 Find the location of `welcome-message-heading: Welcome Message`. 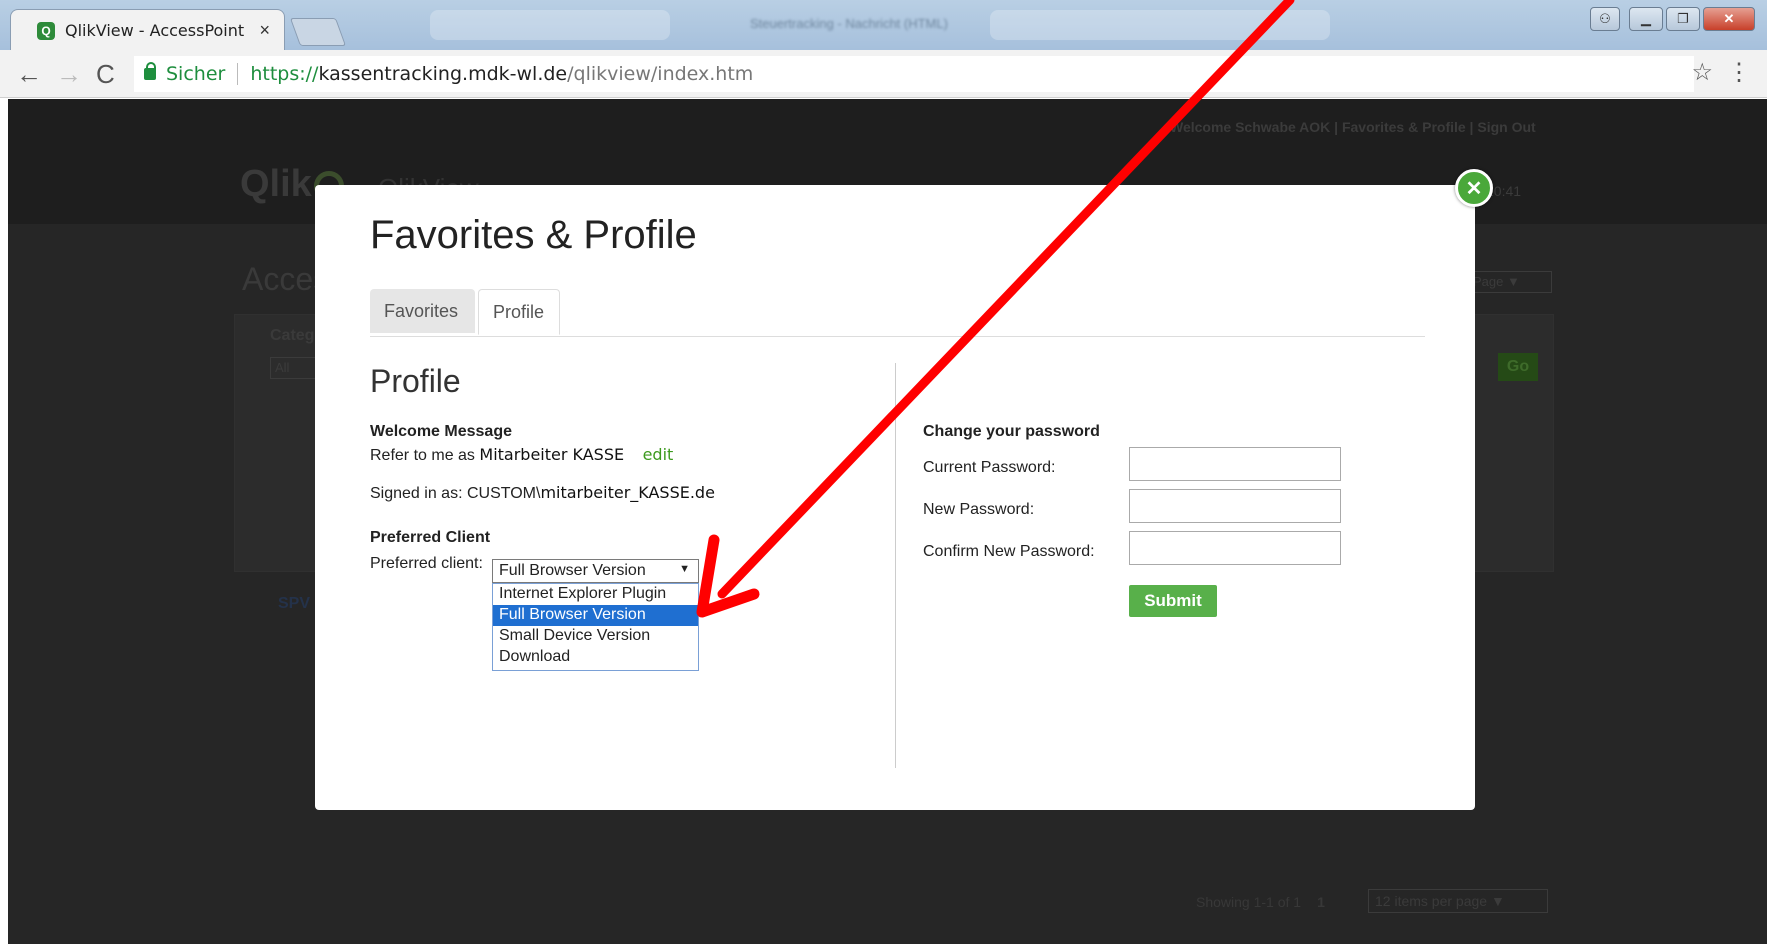

welcome-message-heading: Welcome Message is located at coordinates (441, 431).